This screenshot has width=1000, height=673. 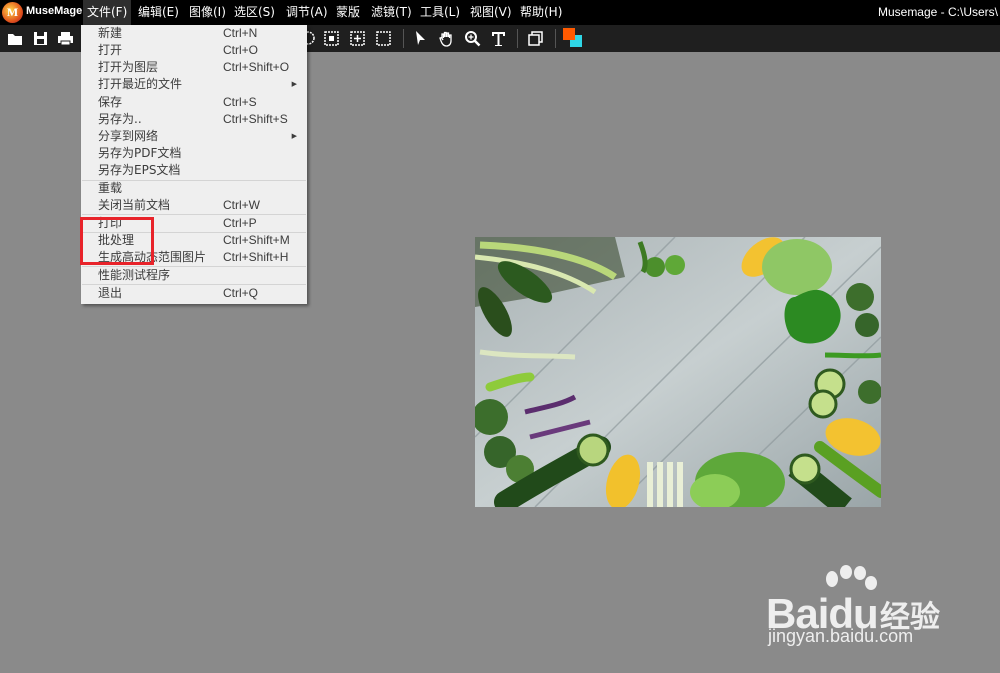 I want to click on menu-file: 文件(F), so click(x=107, y=12).